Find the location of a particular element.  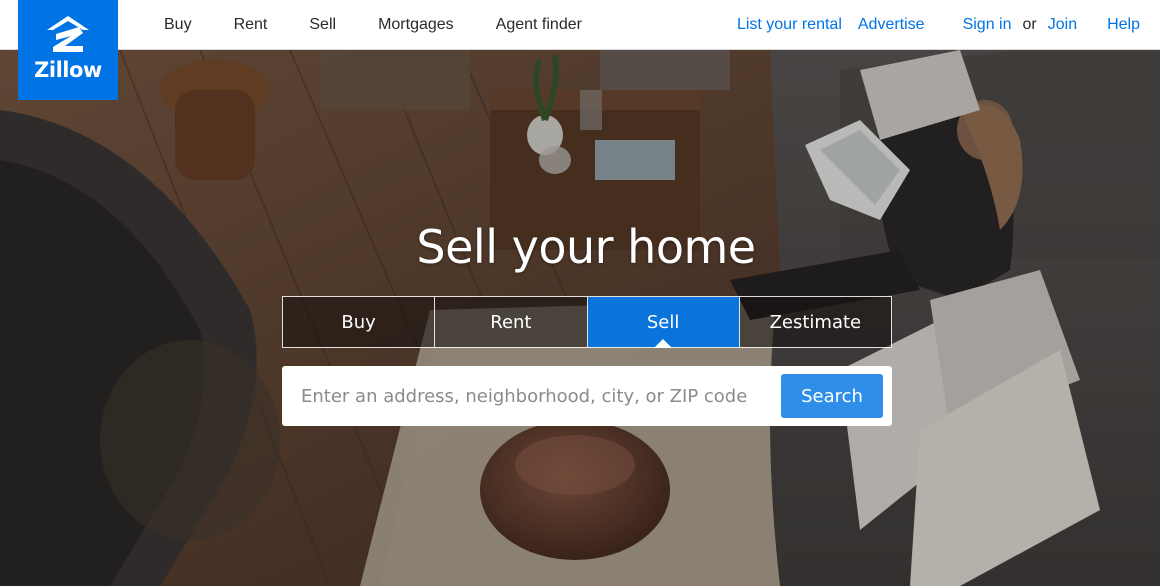

tab-buy: Buy is located at coordinates (359, 322).